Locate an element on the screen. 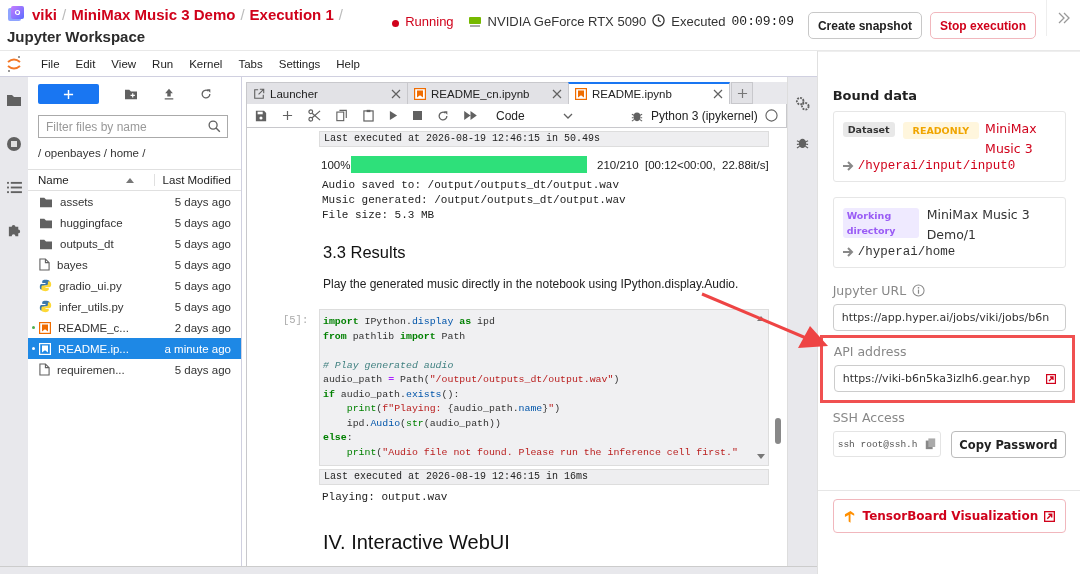 The width and height of the screenshot is (1080, 574). add-tab-button is located at coordinates (742, 93).